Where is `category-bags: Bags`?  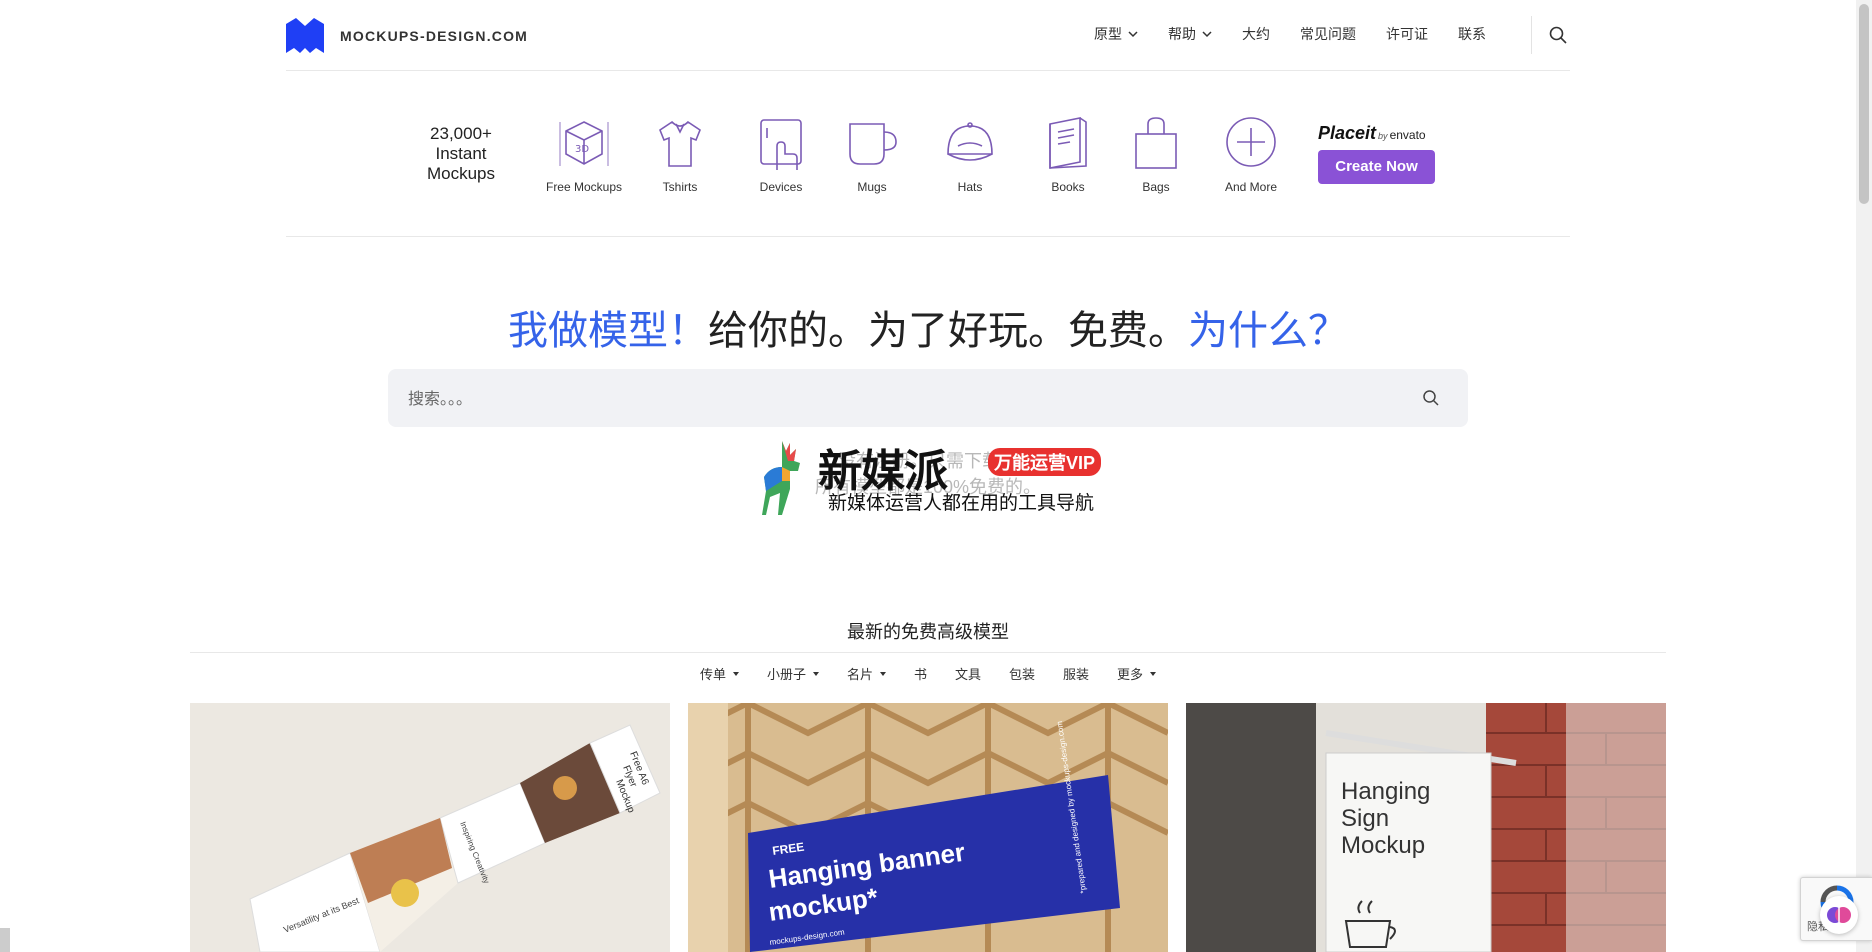
category-bags: Bags is located at coordinates (1156, 155).